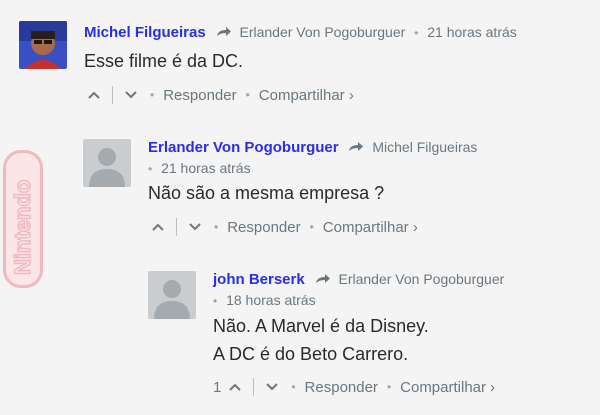 The image size is (600, 415). I want to click on comment-text-line: Esse filme é da DC., so click(164, 61).